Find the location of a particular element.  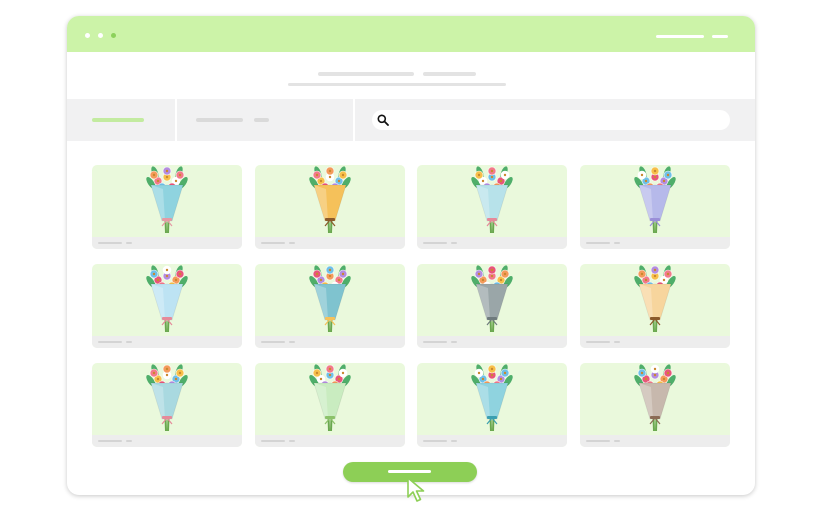

tab-active is located at coordinates (121, 120).